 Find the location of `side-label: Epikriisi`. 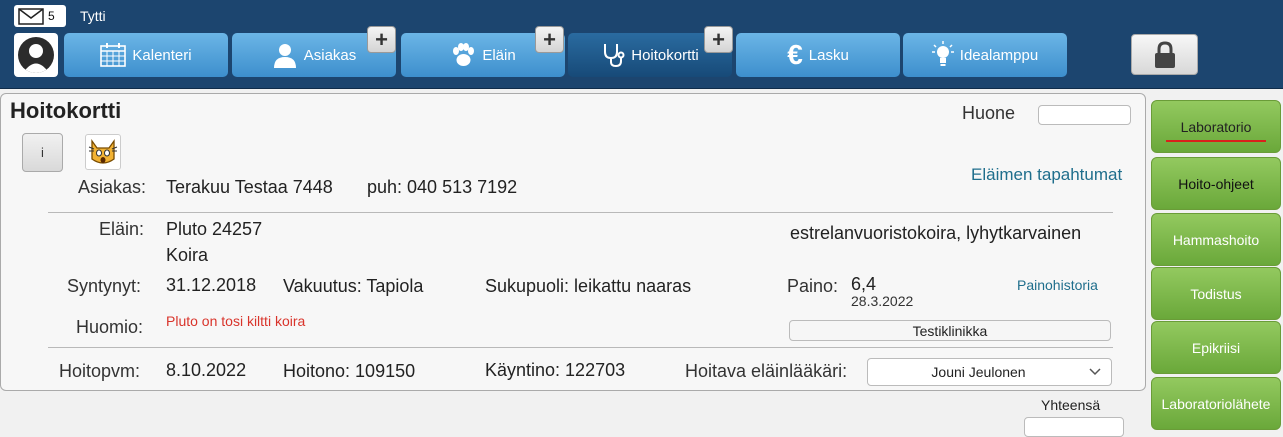

side-label: Epikriisi is located at coordinates (1216, 347).